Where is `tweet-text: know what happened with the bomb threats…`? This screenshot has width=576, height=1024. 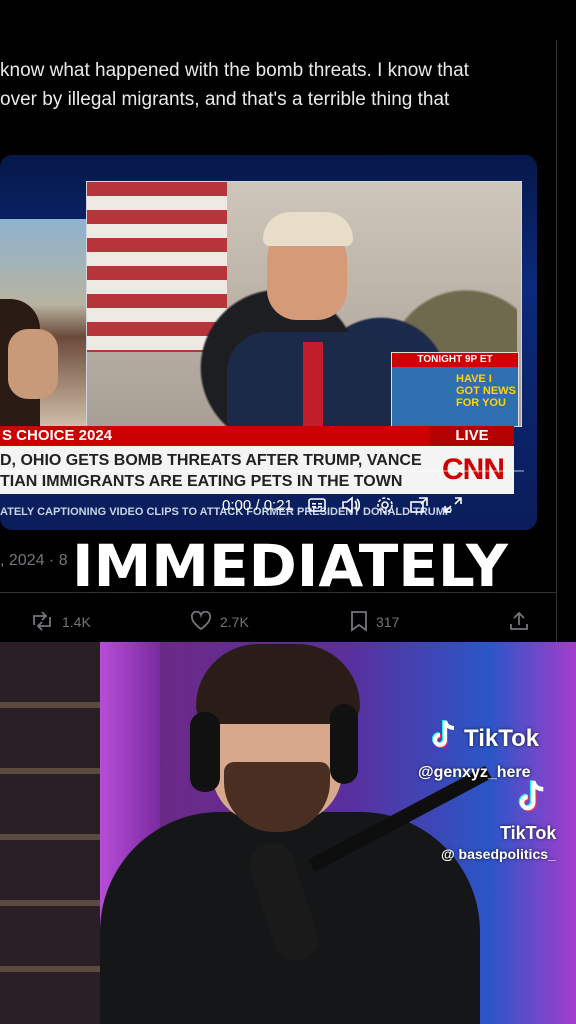
tweet-text: know what happened with the bomb threats… is located at coordinates (278, 85).